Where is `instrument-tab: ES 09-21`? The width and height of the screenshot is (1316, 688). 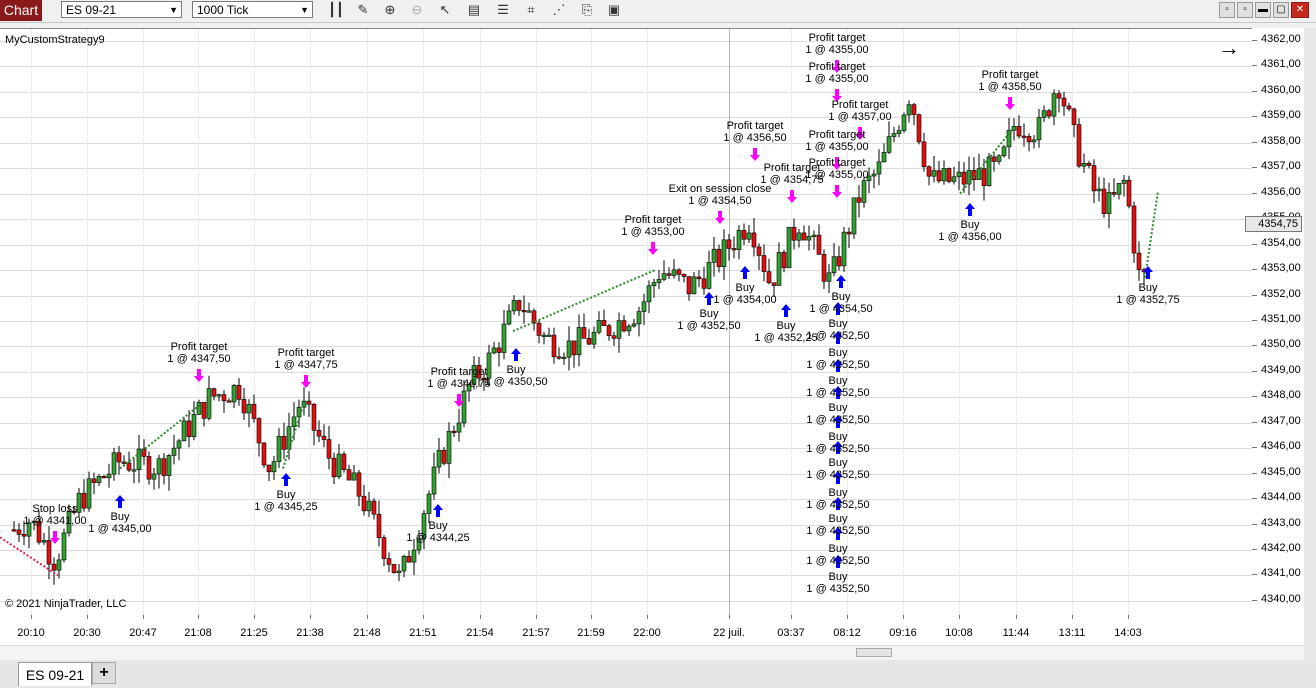
instrument-tab: ES 09-21 is located at coordinates (55, 674).